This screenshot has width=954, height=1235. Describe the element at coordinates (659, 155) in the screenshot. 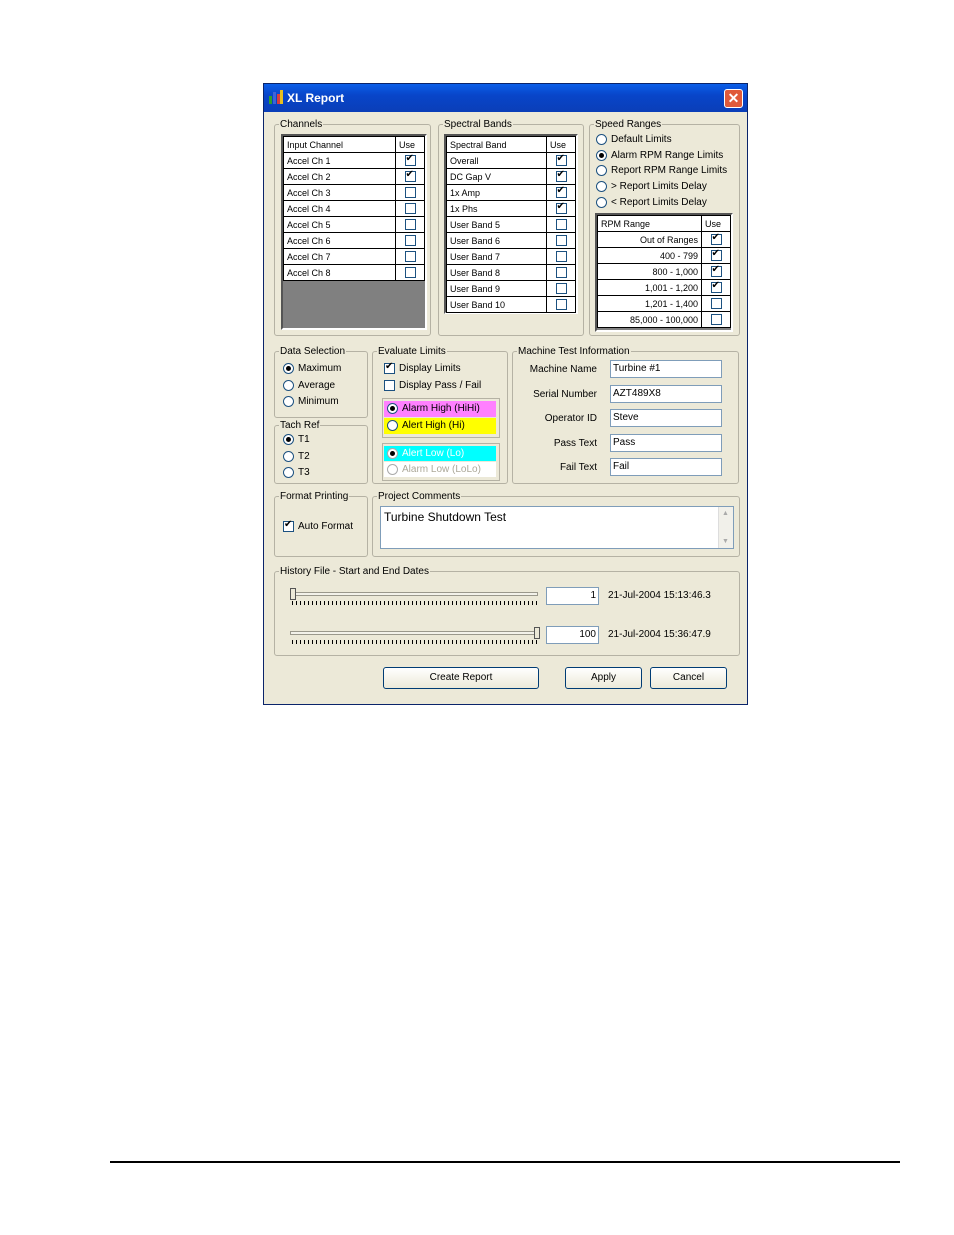

I see `speed-range-option: Alarm RPM Range Limits` at that location.